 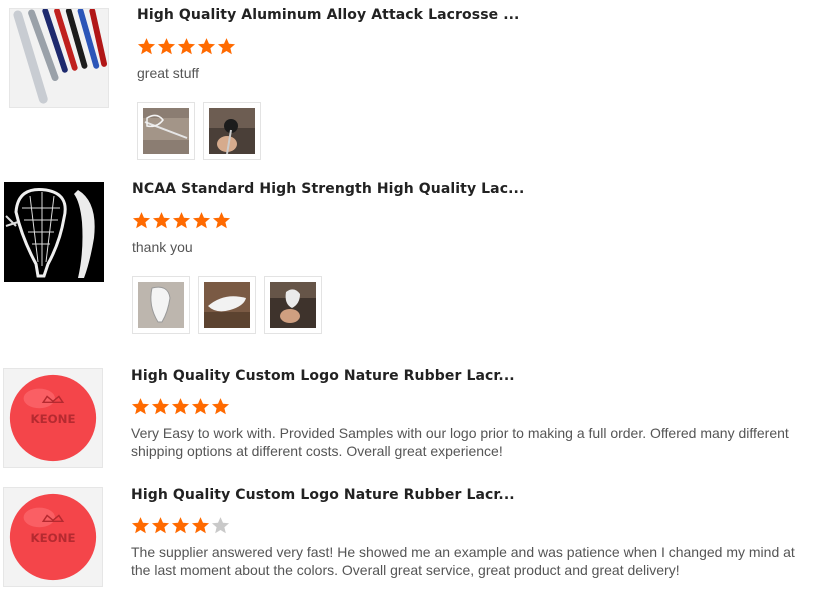 I want to click on review-comment: great stuff, so click(x=168, y=73).